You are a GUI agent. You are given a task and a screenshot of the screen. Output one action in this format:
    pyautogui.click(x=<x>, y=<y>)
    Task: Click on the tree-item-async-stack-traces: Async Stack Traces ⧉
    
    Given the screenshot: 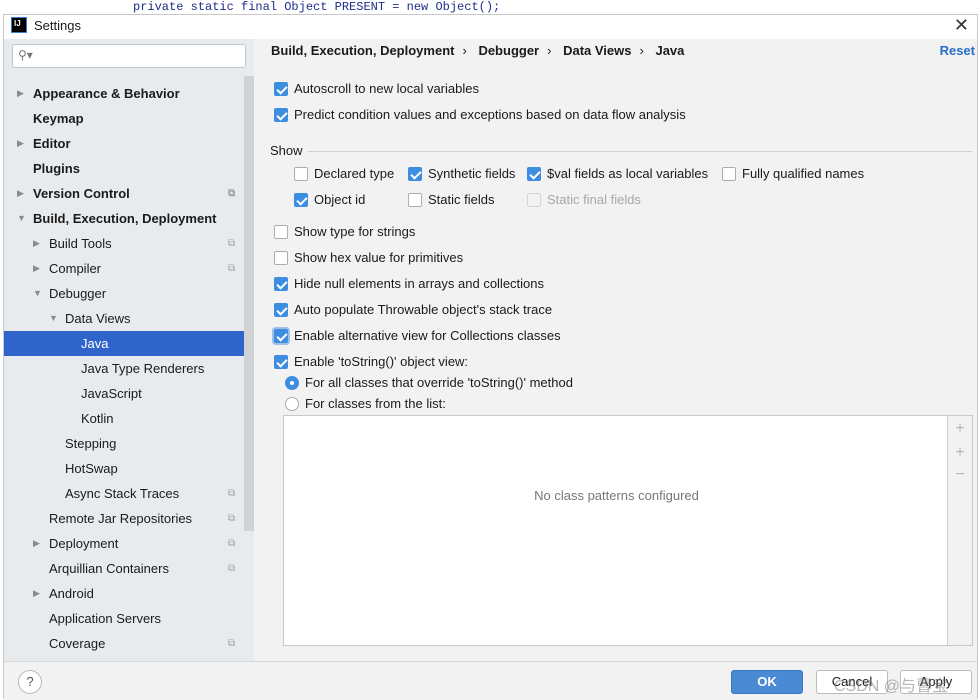 What is the action you would take?
    pyautogui.click(x=124, y=493)
    